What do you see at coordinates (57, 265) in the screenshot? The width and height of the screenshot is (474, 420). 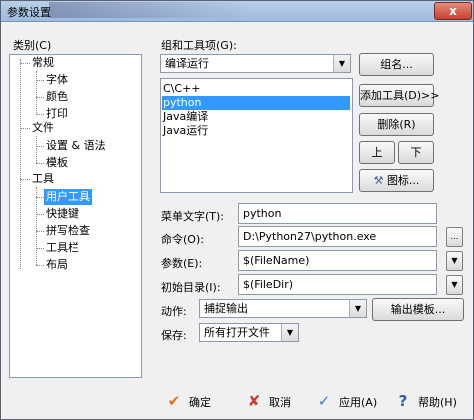 I see `tree-item-layout: 布局` at bounding box center [57, 265].